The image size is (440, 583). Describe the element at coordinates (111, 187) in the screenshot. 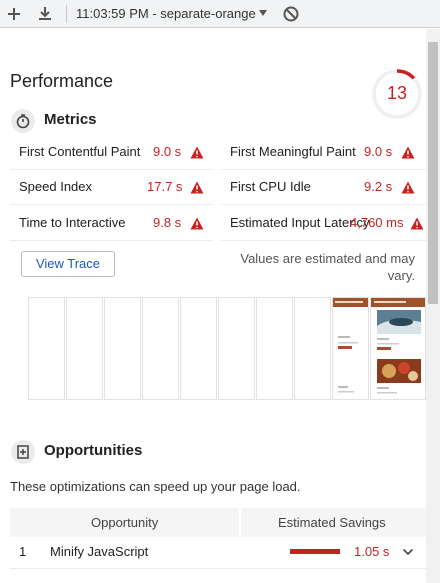

I see `metric-speed-index: Speed Index 17.7 s` at that location.